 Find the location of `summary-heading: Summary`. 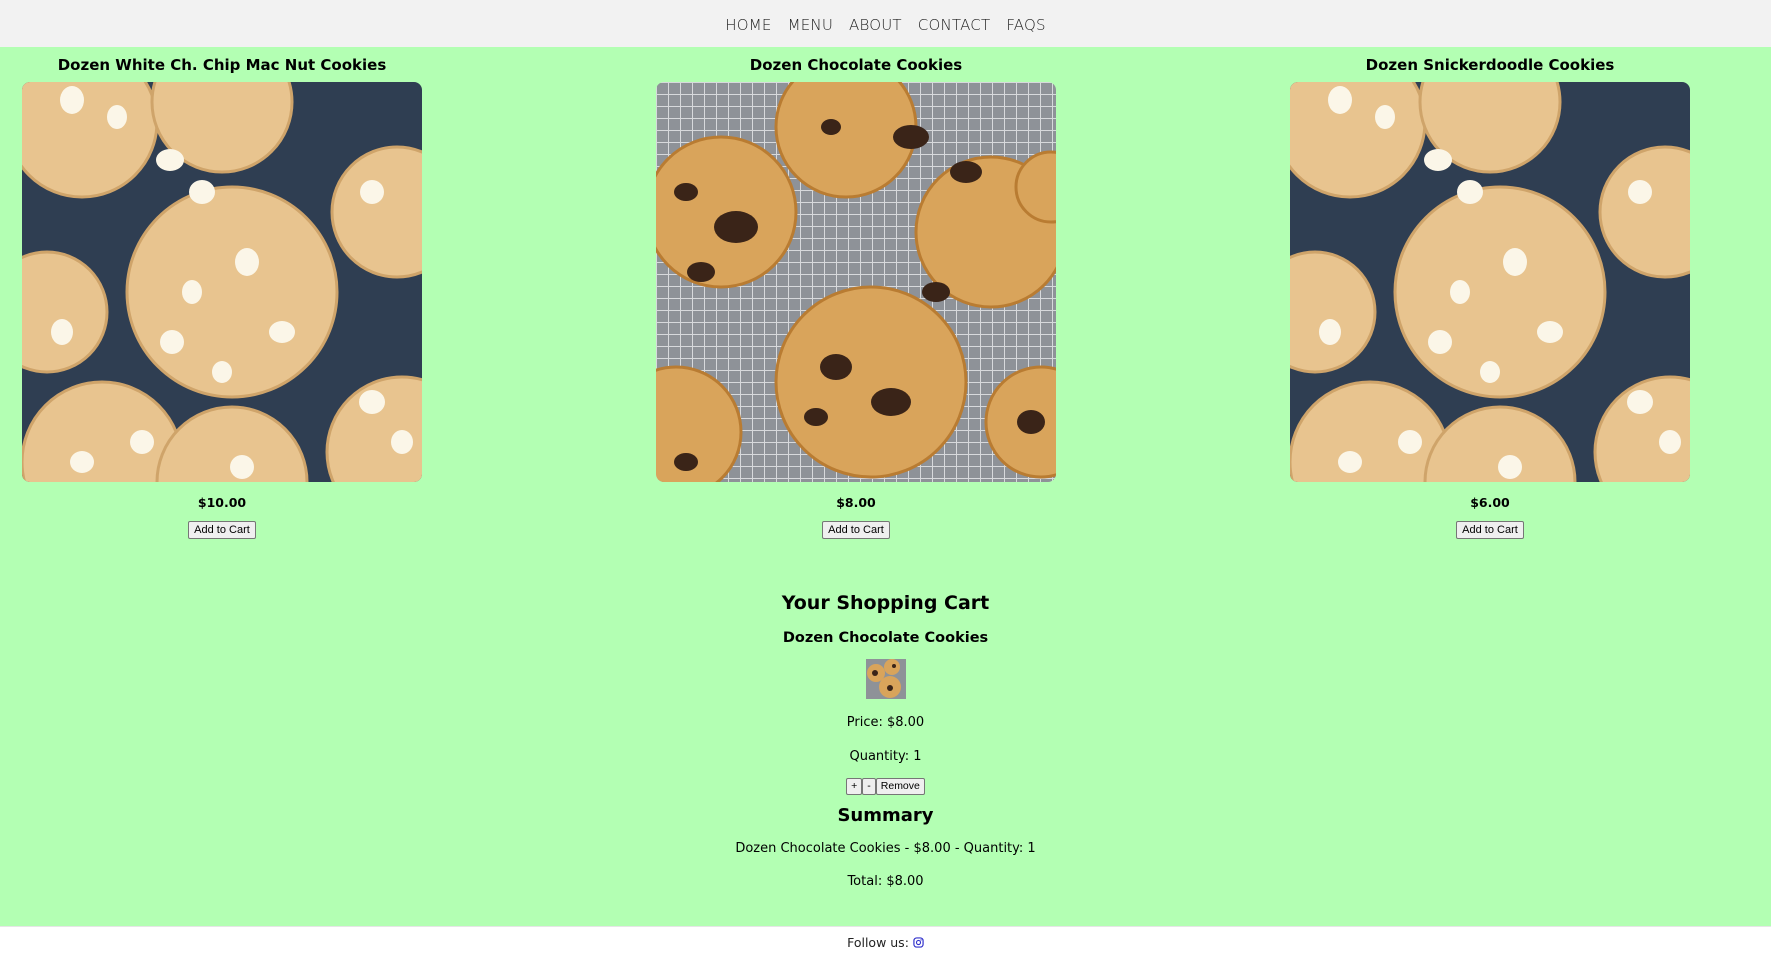

summary-heading: Summary is located at coordinates (885, 815).